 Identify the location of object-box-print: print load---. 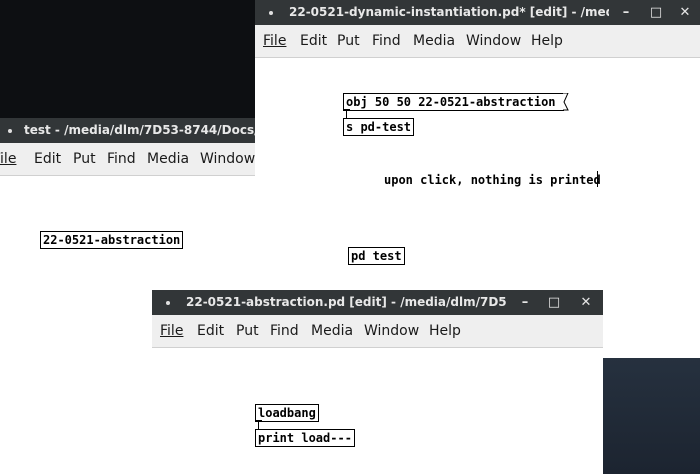
(305, 438).